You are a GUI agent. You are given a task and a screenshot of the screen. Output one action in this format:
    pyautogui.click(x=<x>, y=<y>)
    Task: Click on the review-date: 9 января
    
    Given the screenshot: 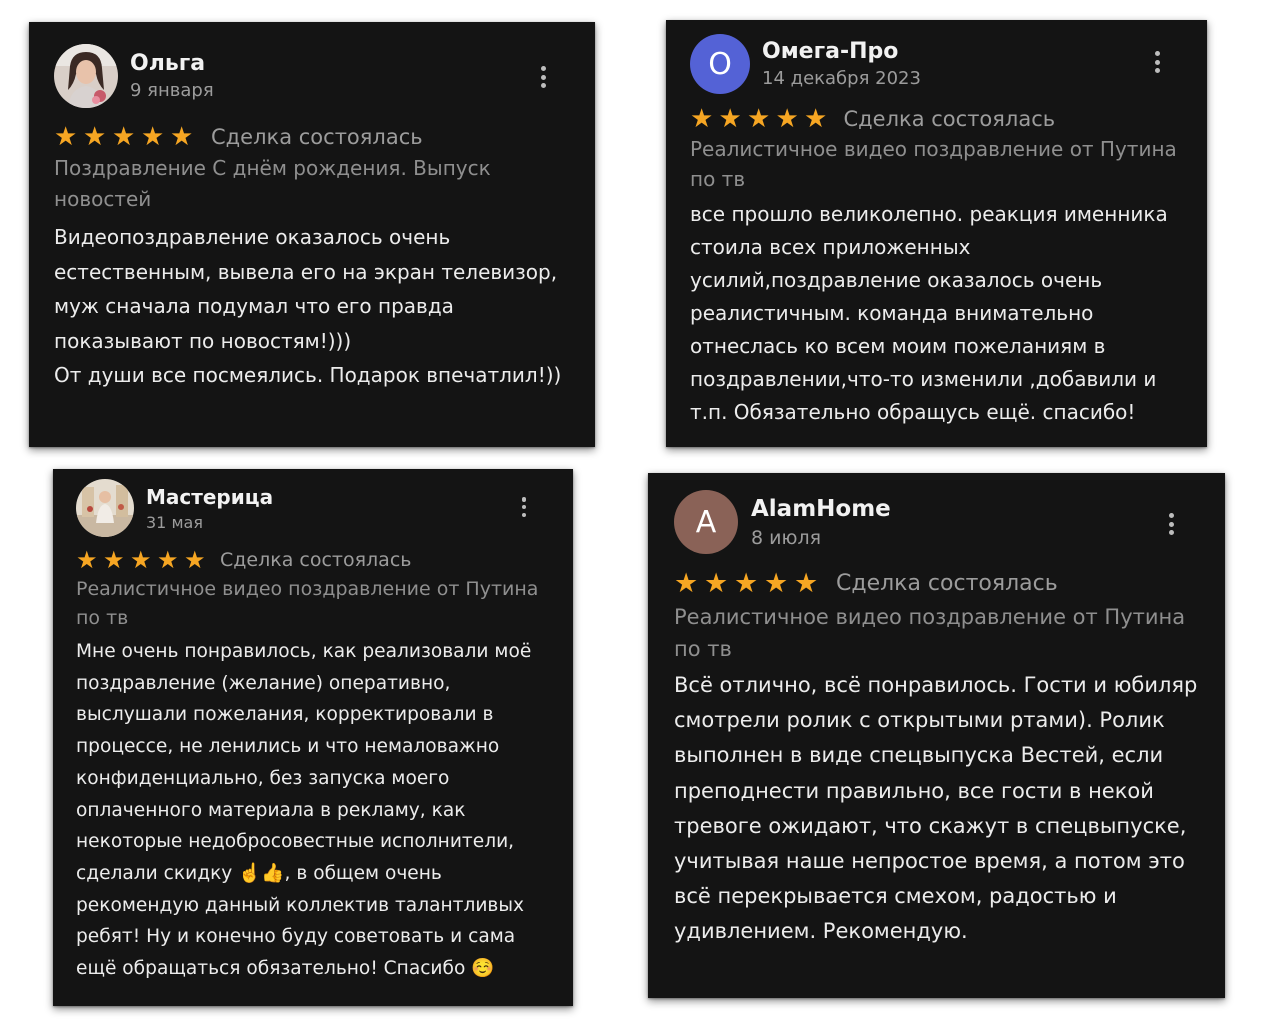 What is the action you would take?
    pyautogui.click(x=172, y=90)
    